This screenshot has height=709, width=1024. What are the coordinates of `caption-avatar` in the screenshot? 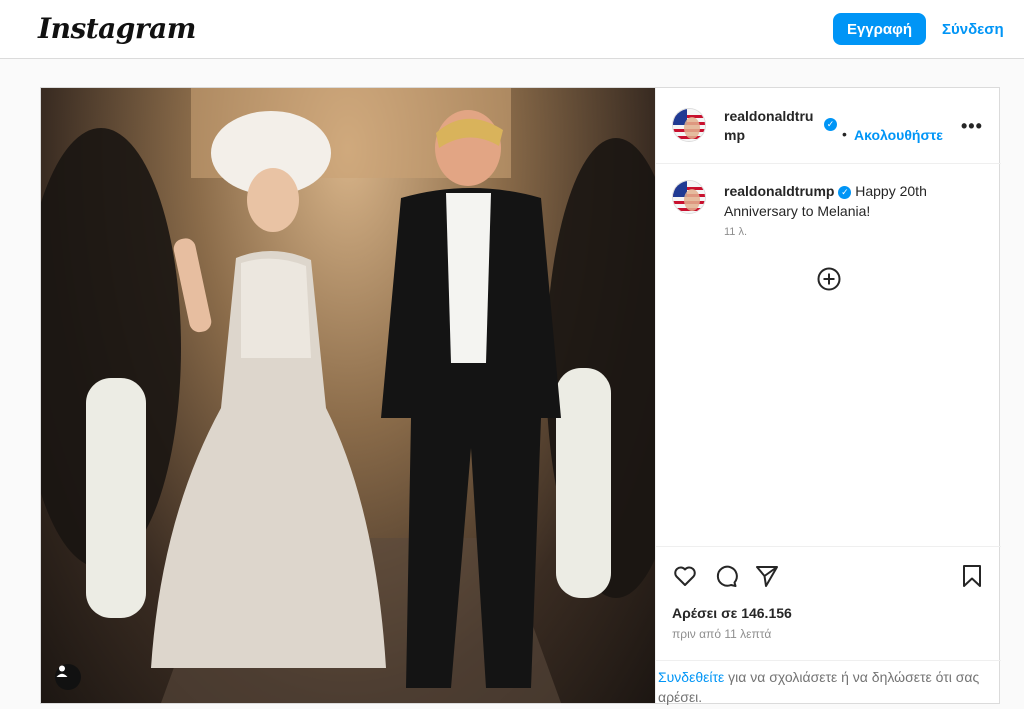 It's located at (689, 197).